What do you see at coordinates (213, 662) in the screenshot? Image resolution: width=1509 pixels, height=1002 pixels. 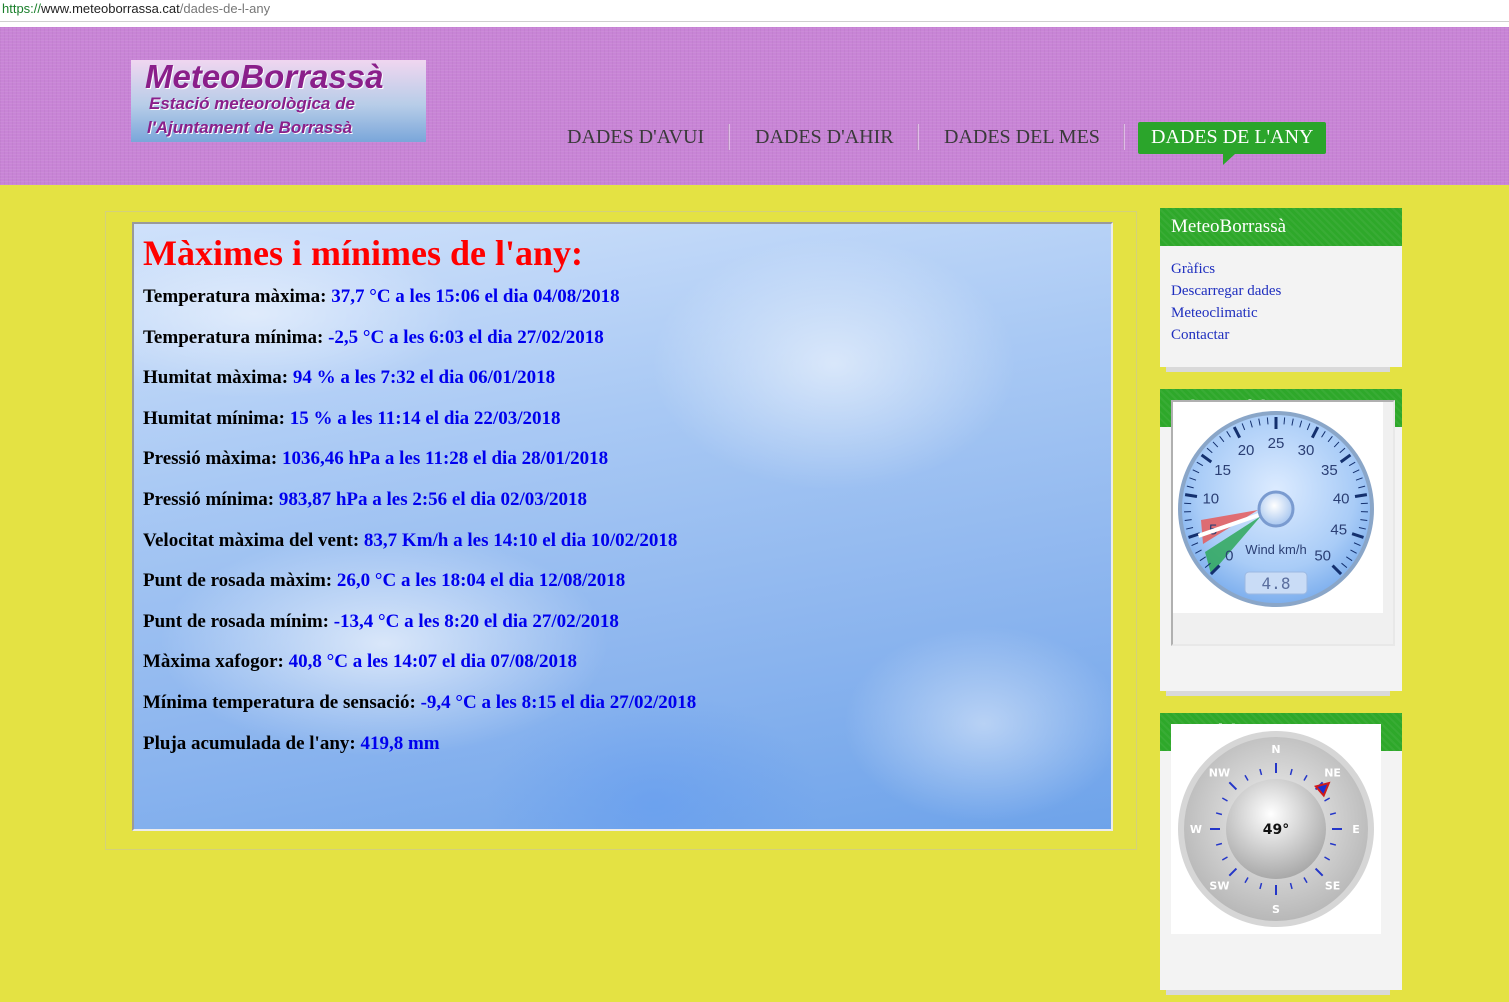 I see `stat-label: Màxima xafogor:` at bounding box center [213, 662].